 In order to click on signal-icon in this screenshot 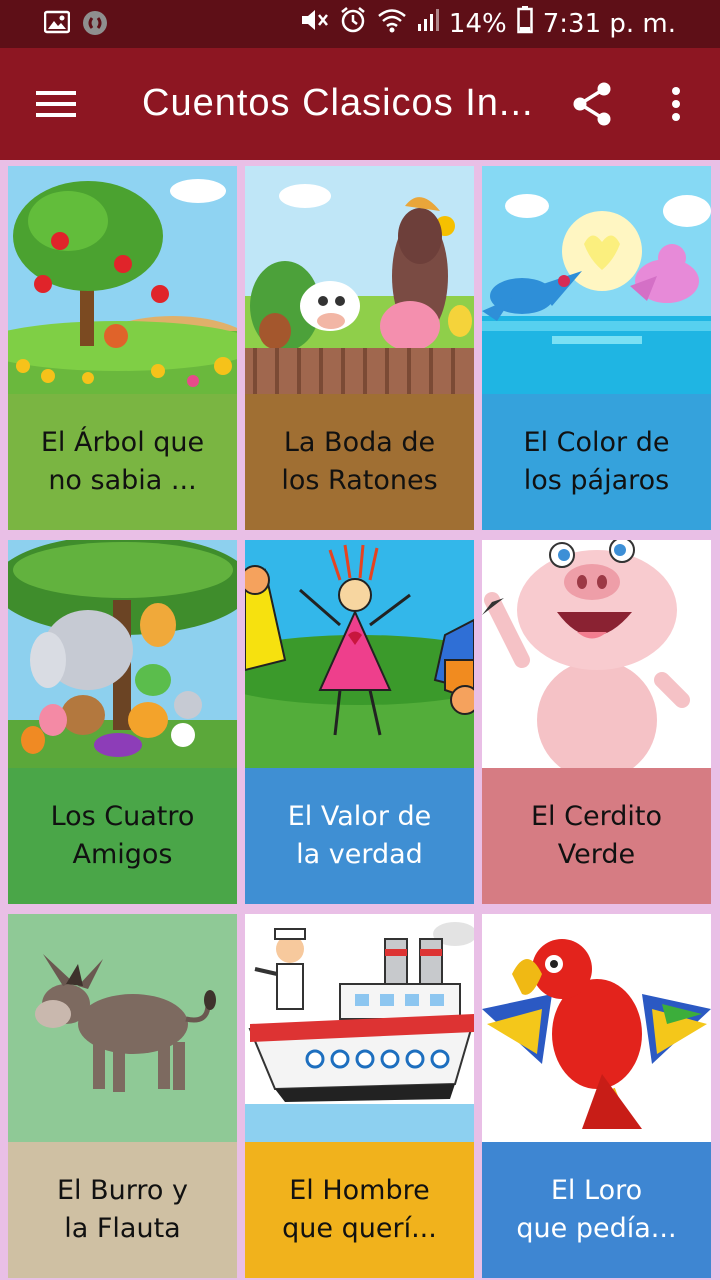, I will do `click(428, 23)`.